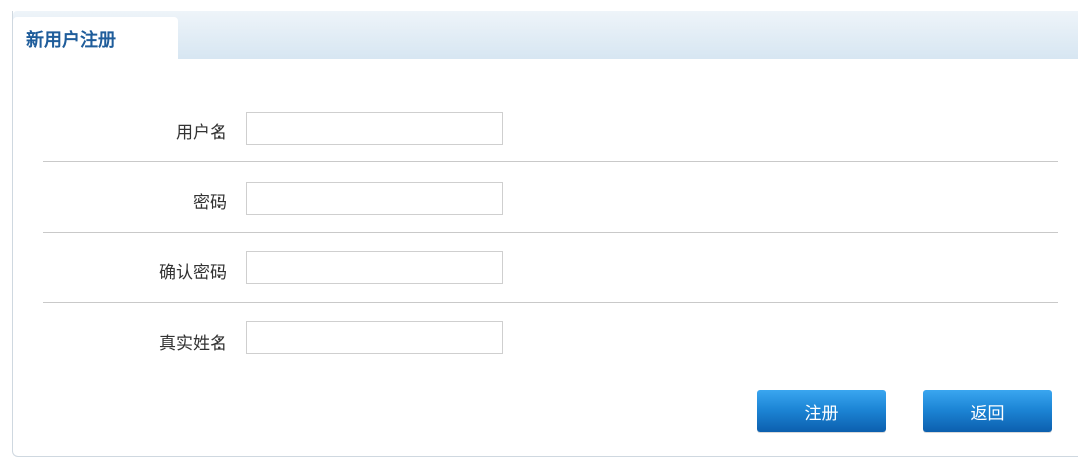 Image resolution: width=1078 pixels, height=457 pixels. I want to click on real-name-colon: ：, so click(223, 344).